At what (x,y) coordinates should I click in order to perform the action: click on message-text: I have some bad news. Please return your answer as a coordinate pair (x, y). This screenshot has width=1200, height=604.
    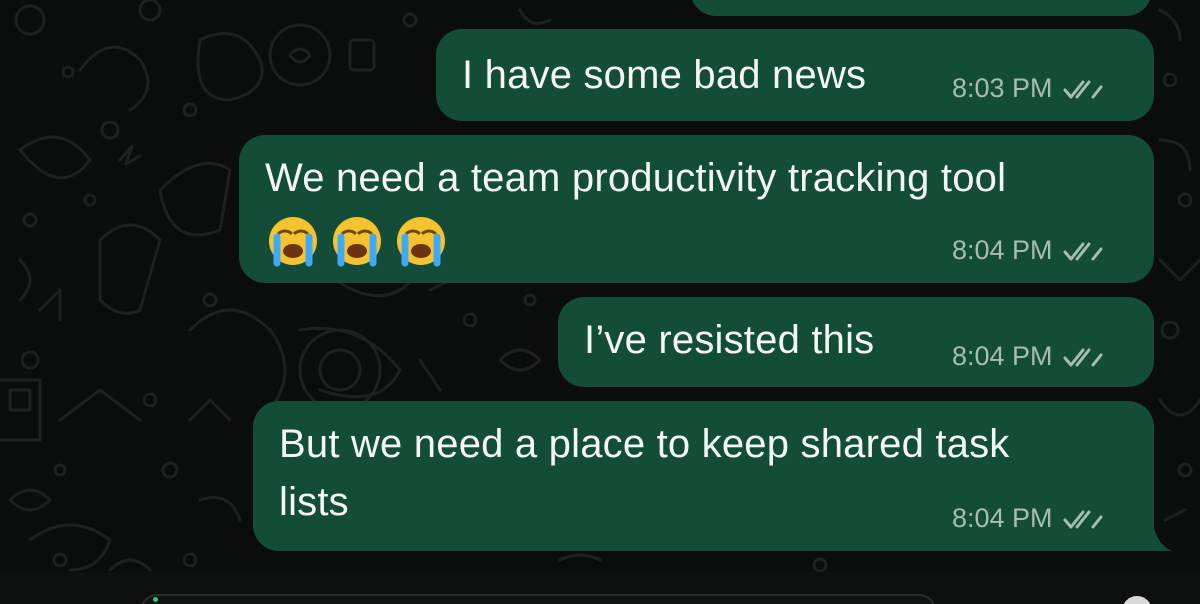
    Looking at the image, I should click on (664, 75).